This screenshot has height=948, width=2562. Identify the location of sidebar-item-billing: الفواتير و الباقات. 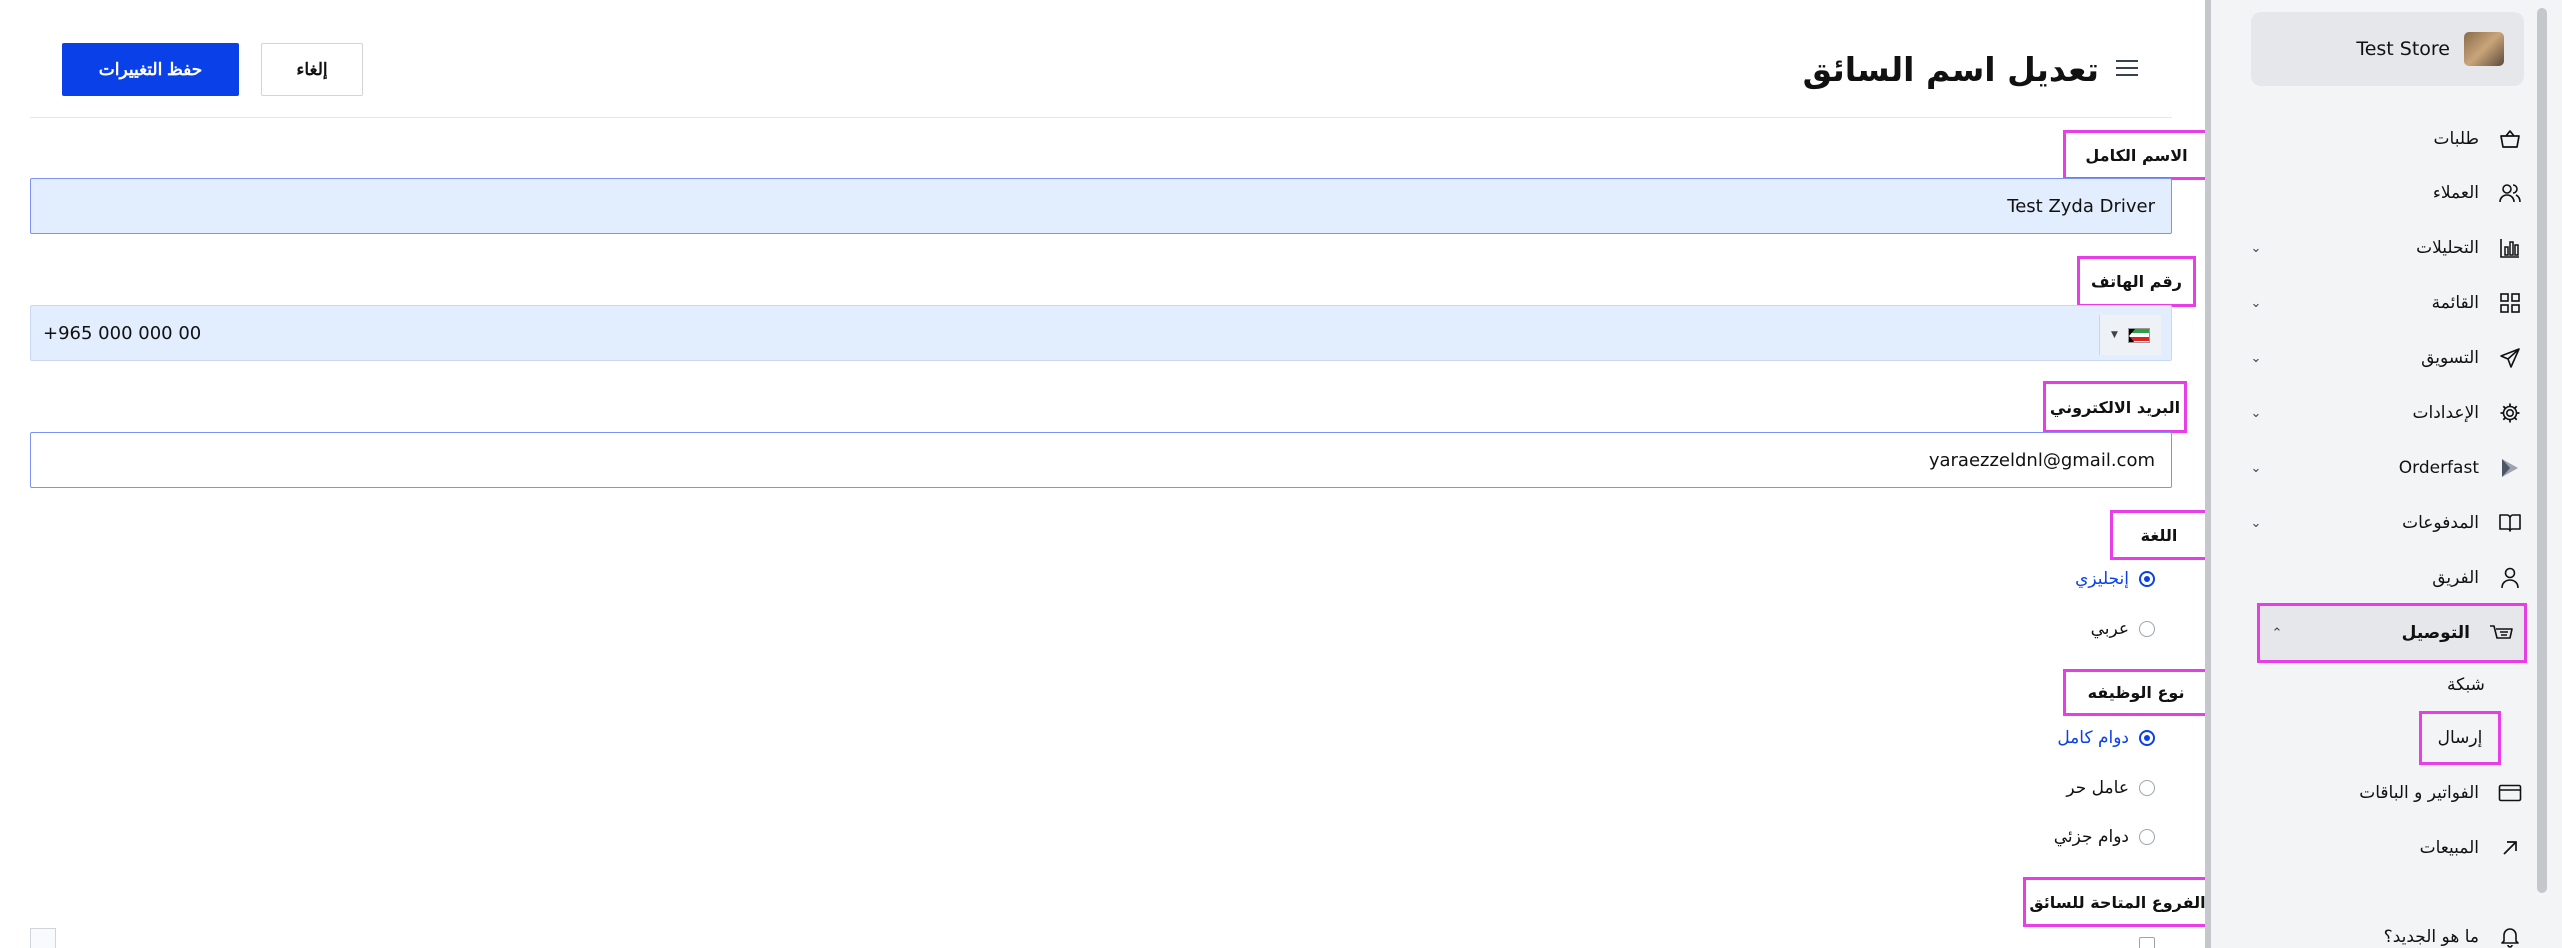
(2386, 793).